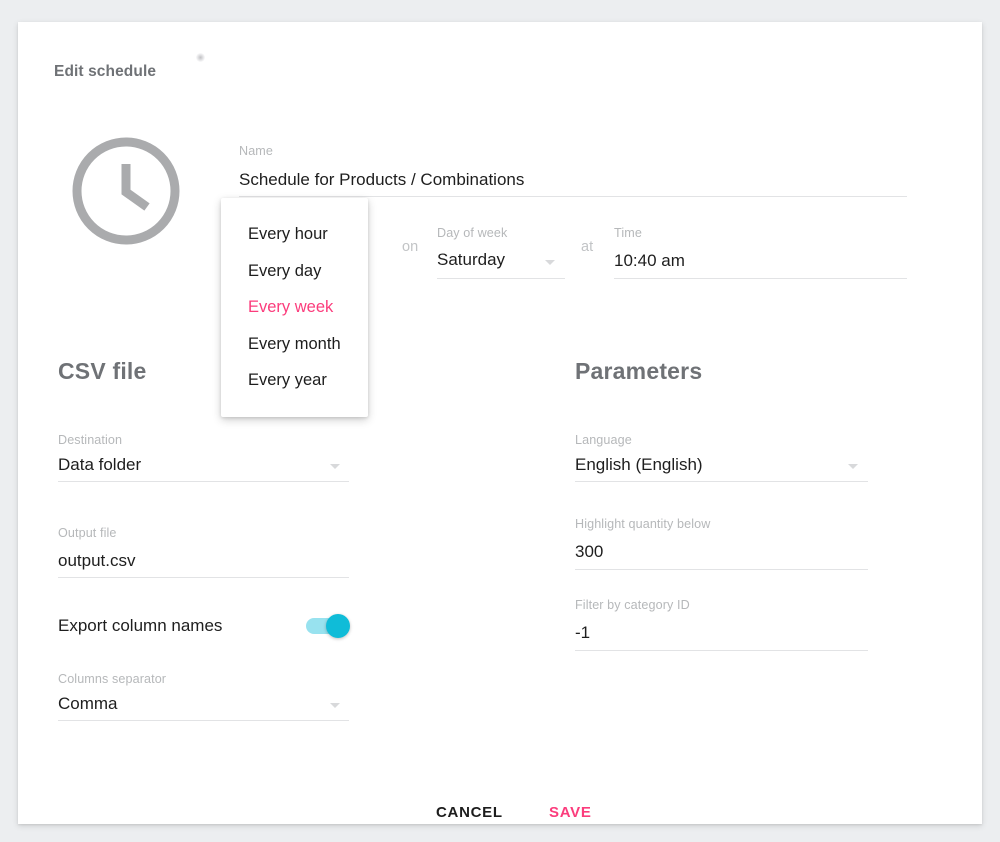  Describe the element at coordinates (203, 481) in the screenshot. I see `destination-underline` at that location.